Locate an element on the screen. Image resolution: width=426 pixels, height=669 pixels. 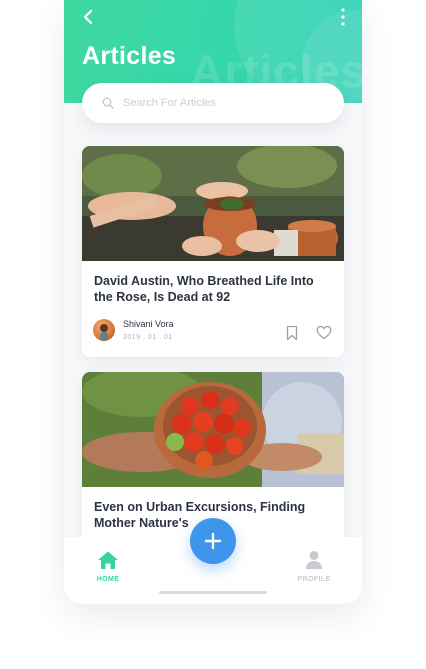
nav-home-label: HOME is located at coordinates (108, 579).